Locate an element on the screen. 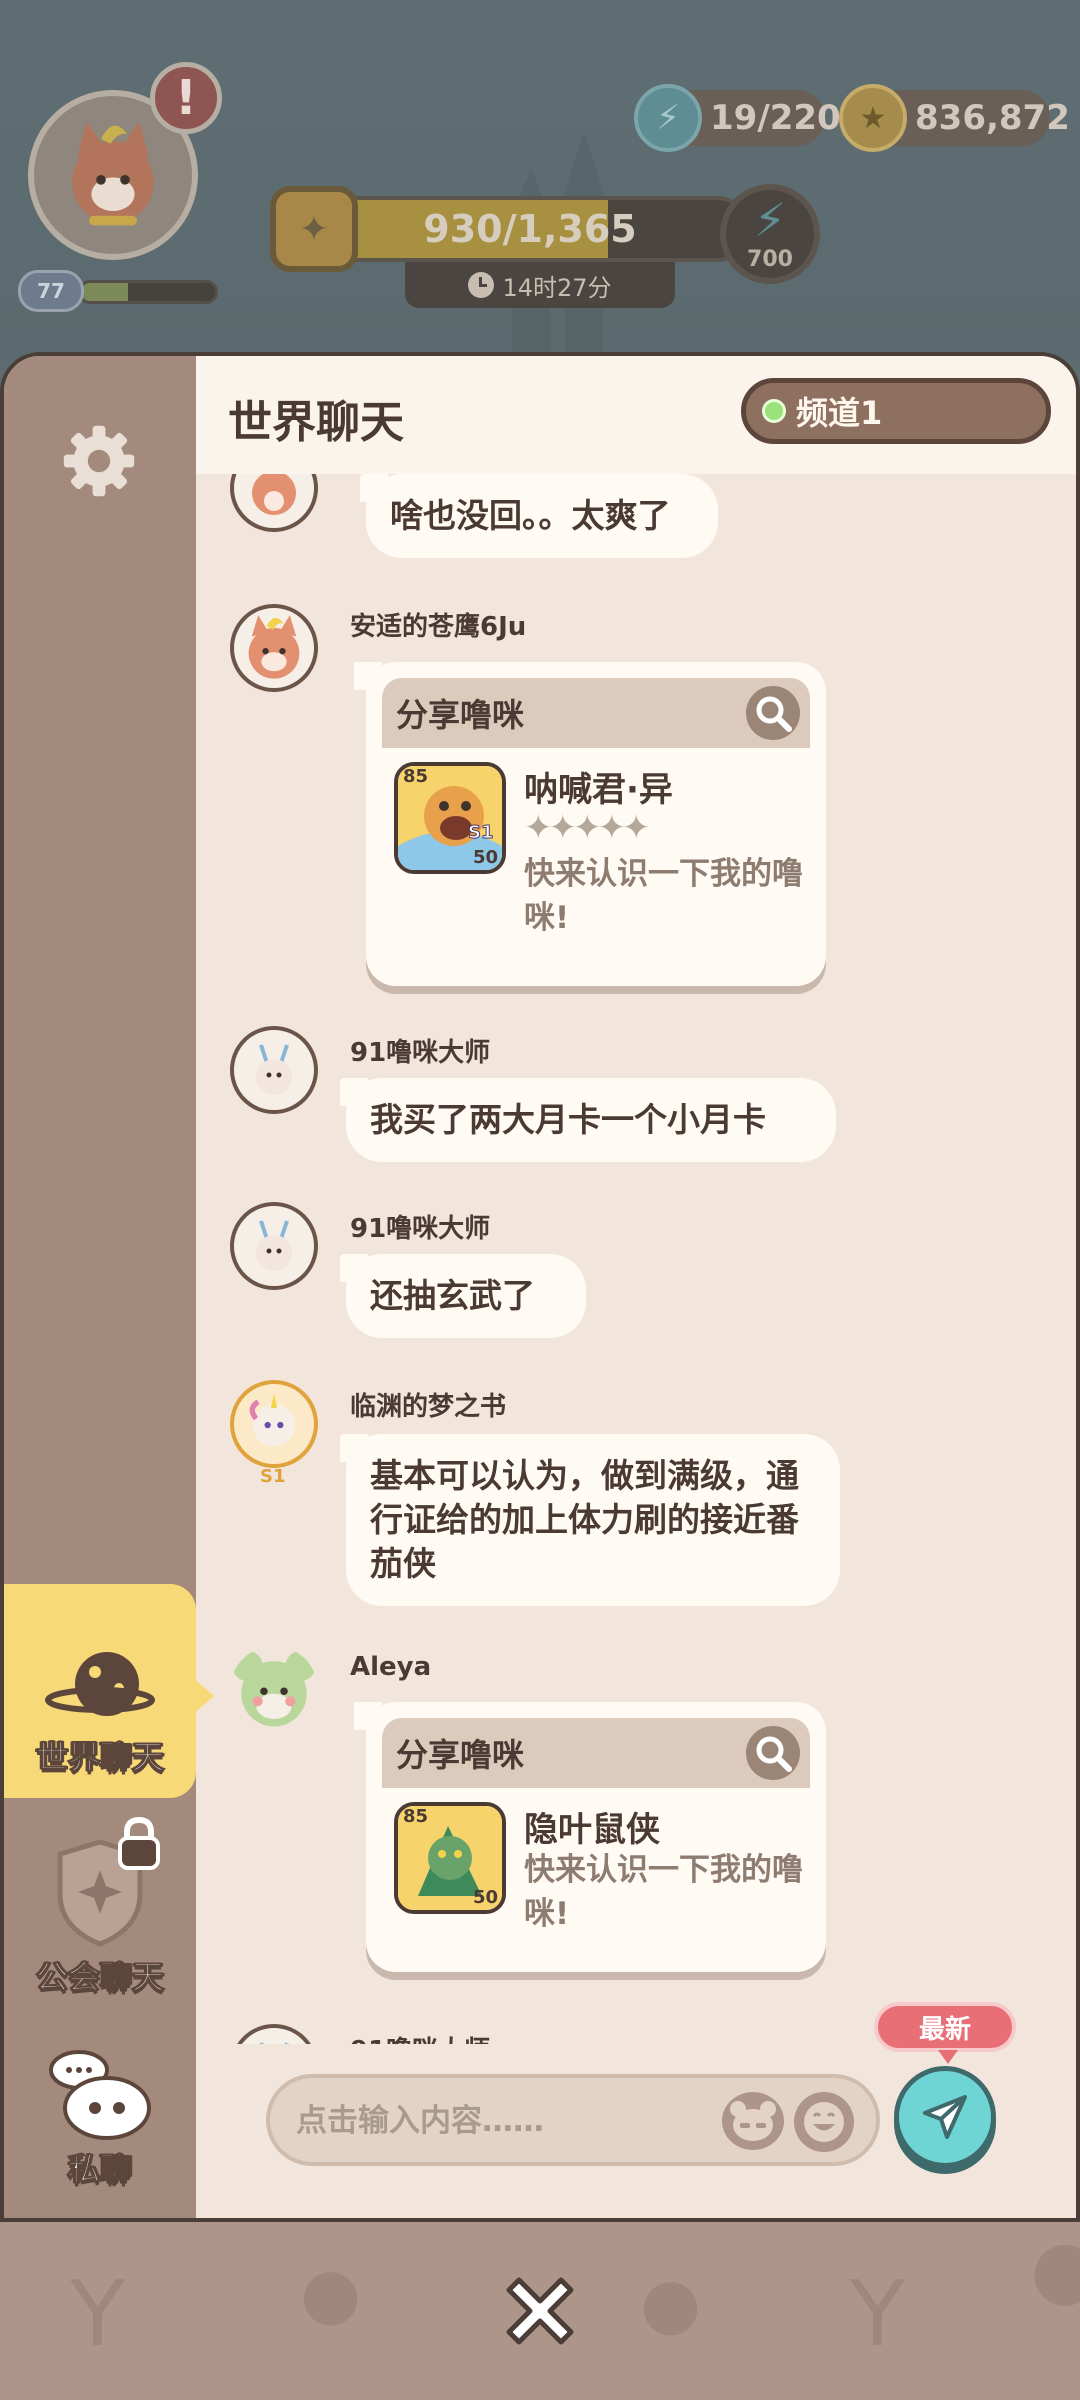 Image resolution: width=1080 pixels, height=2400 pixels. lock-icon is located at coordinates (139, 1843).